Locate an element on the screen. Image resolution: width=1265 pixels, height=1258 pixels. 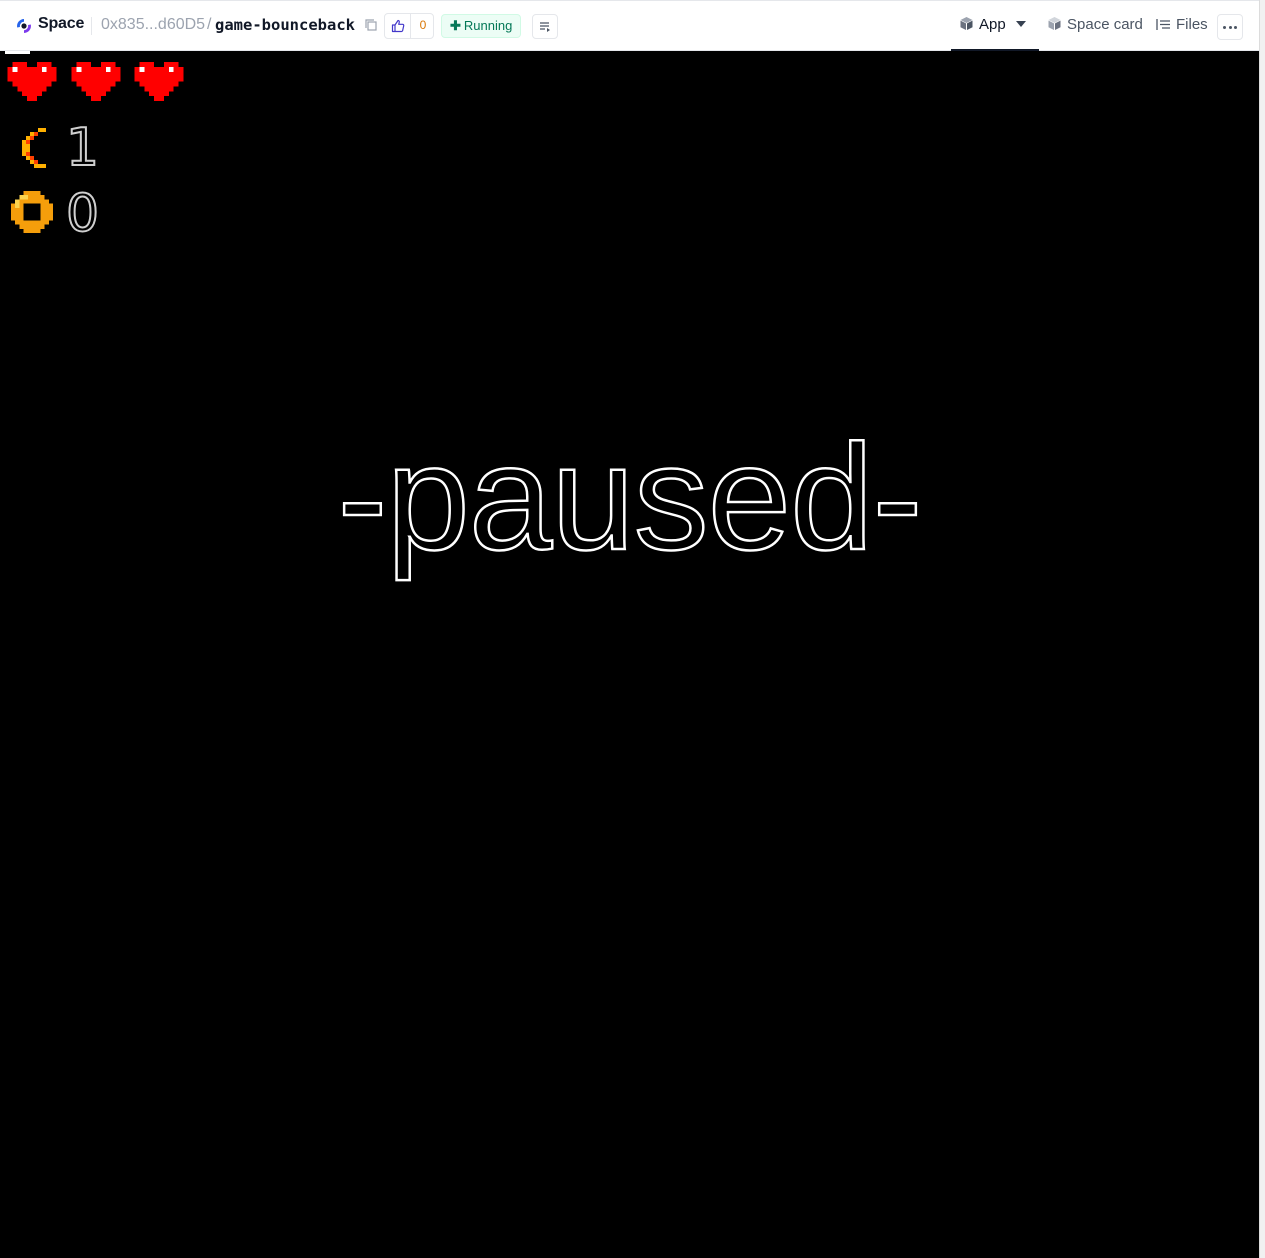
tab-files-label: Files is located at coordinates (1192, 24).